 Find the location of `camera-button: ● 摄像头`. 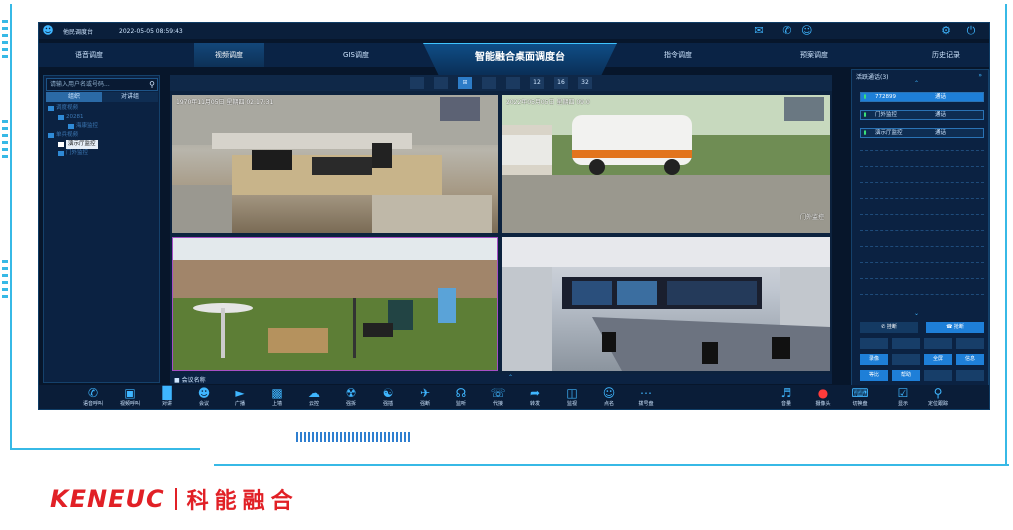

camera-button: ● 摄像头 is located at coordinates (823, 397).